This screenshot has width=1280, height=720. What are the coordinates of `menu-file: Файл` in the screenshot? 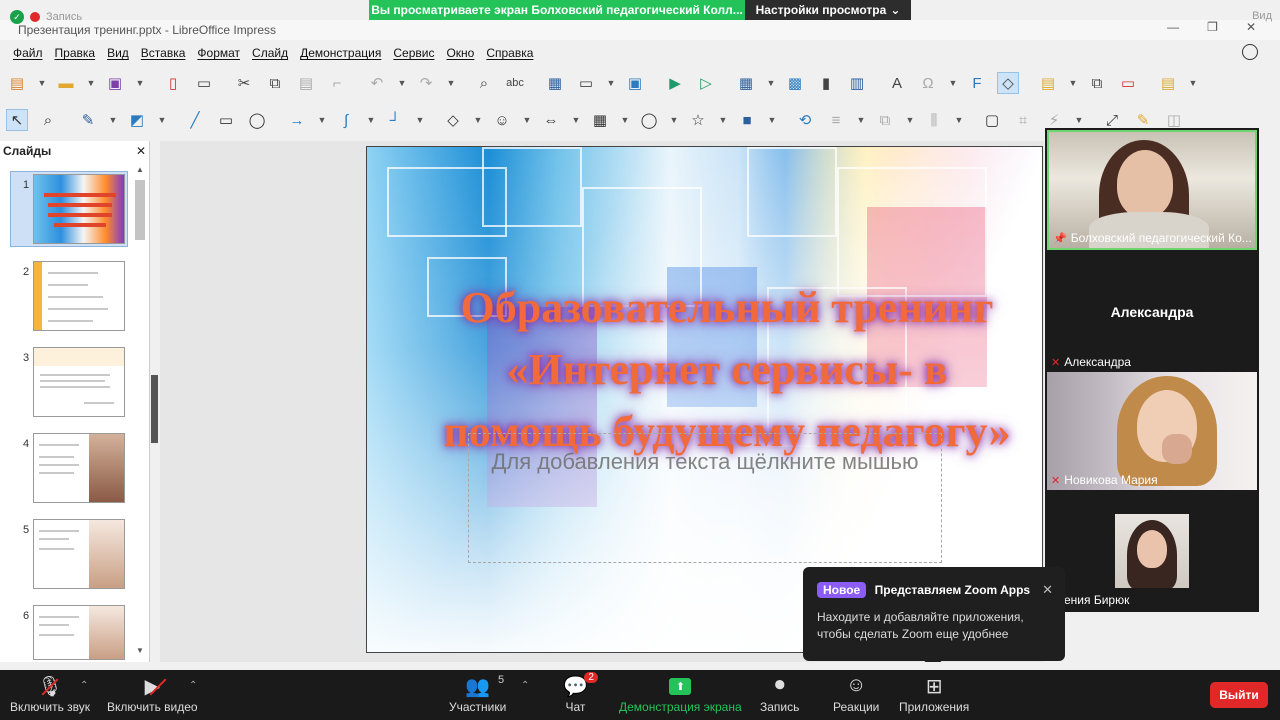 It's located at (28, 53).